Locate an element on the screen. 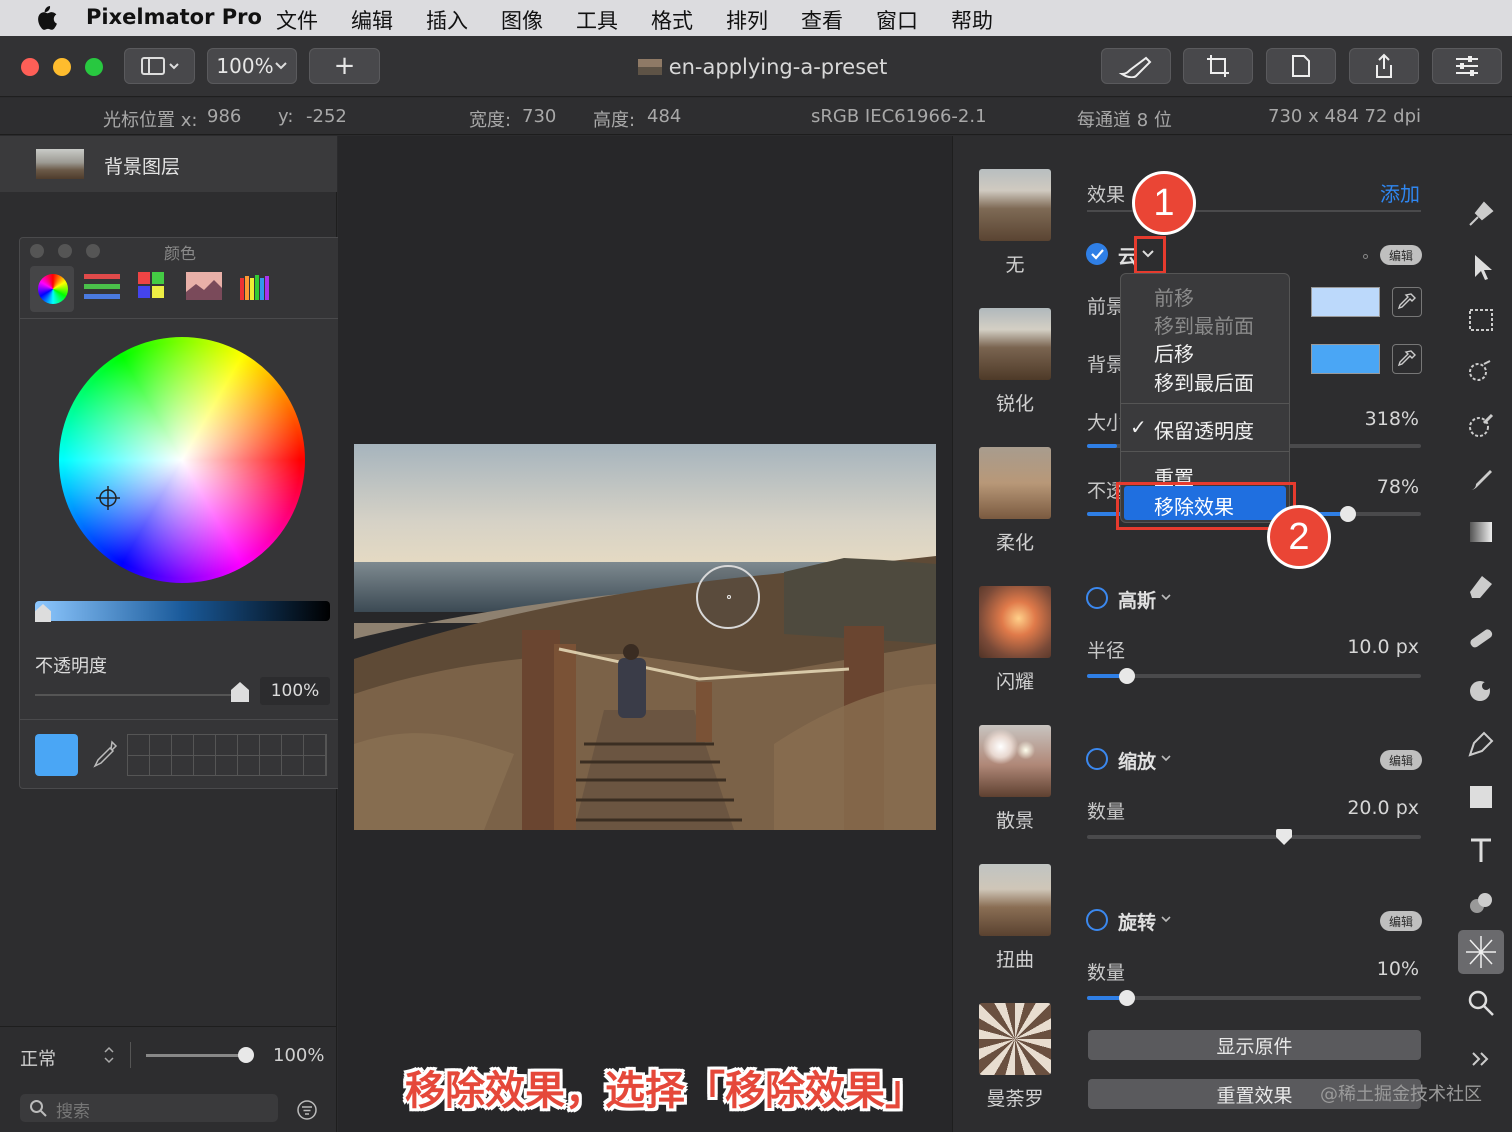 The height and width of the screenshot is (1132, 1512). twirl-amount-knob is located at coordinates (1127, 998).